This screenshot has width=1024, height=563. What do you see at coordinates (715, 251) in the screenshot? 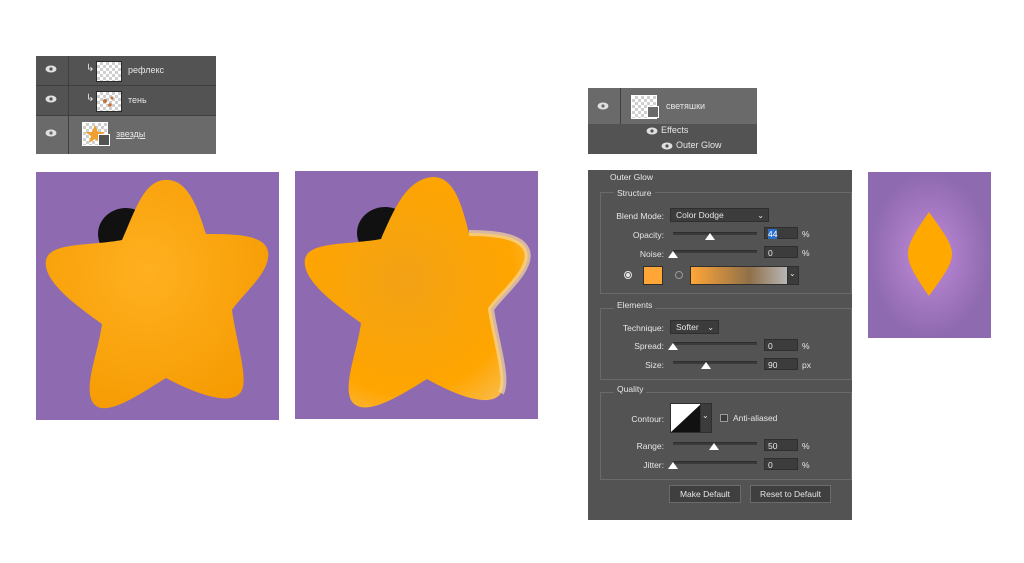
I see `noise-slider` at bounding box center [715, 251].